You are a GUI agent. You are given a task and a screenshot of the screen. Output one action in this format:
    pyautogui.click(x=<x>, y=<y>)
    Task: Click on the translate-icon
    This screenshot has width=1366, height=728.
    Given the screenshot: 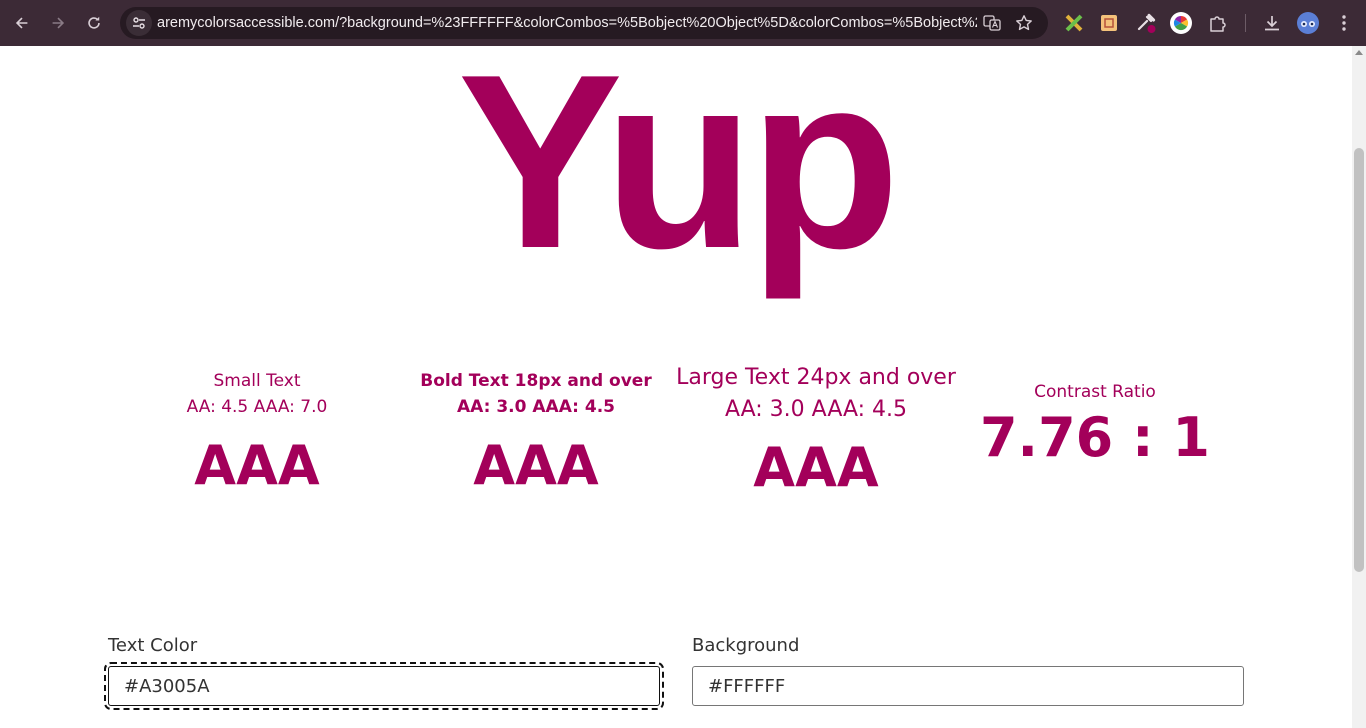 What is the action you would take?
    pyautogui.click(x=992, y=23)
    